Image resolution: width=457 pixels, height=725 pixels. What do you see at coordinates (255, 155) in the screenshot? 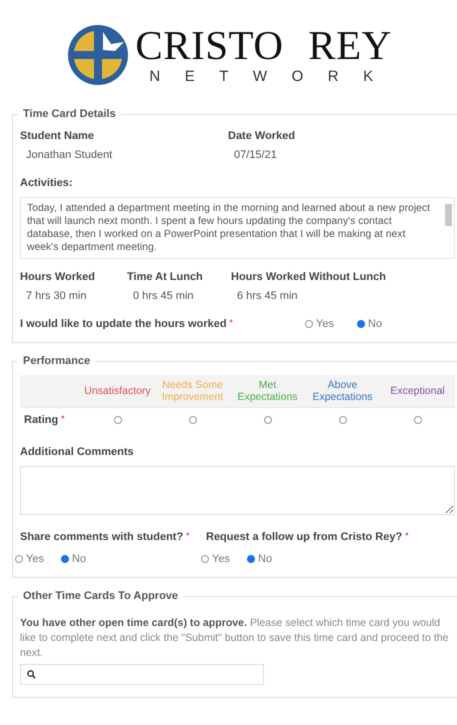
I see `field-value: 07/15/21` at bounding box center [255, 155].